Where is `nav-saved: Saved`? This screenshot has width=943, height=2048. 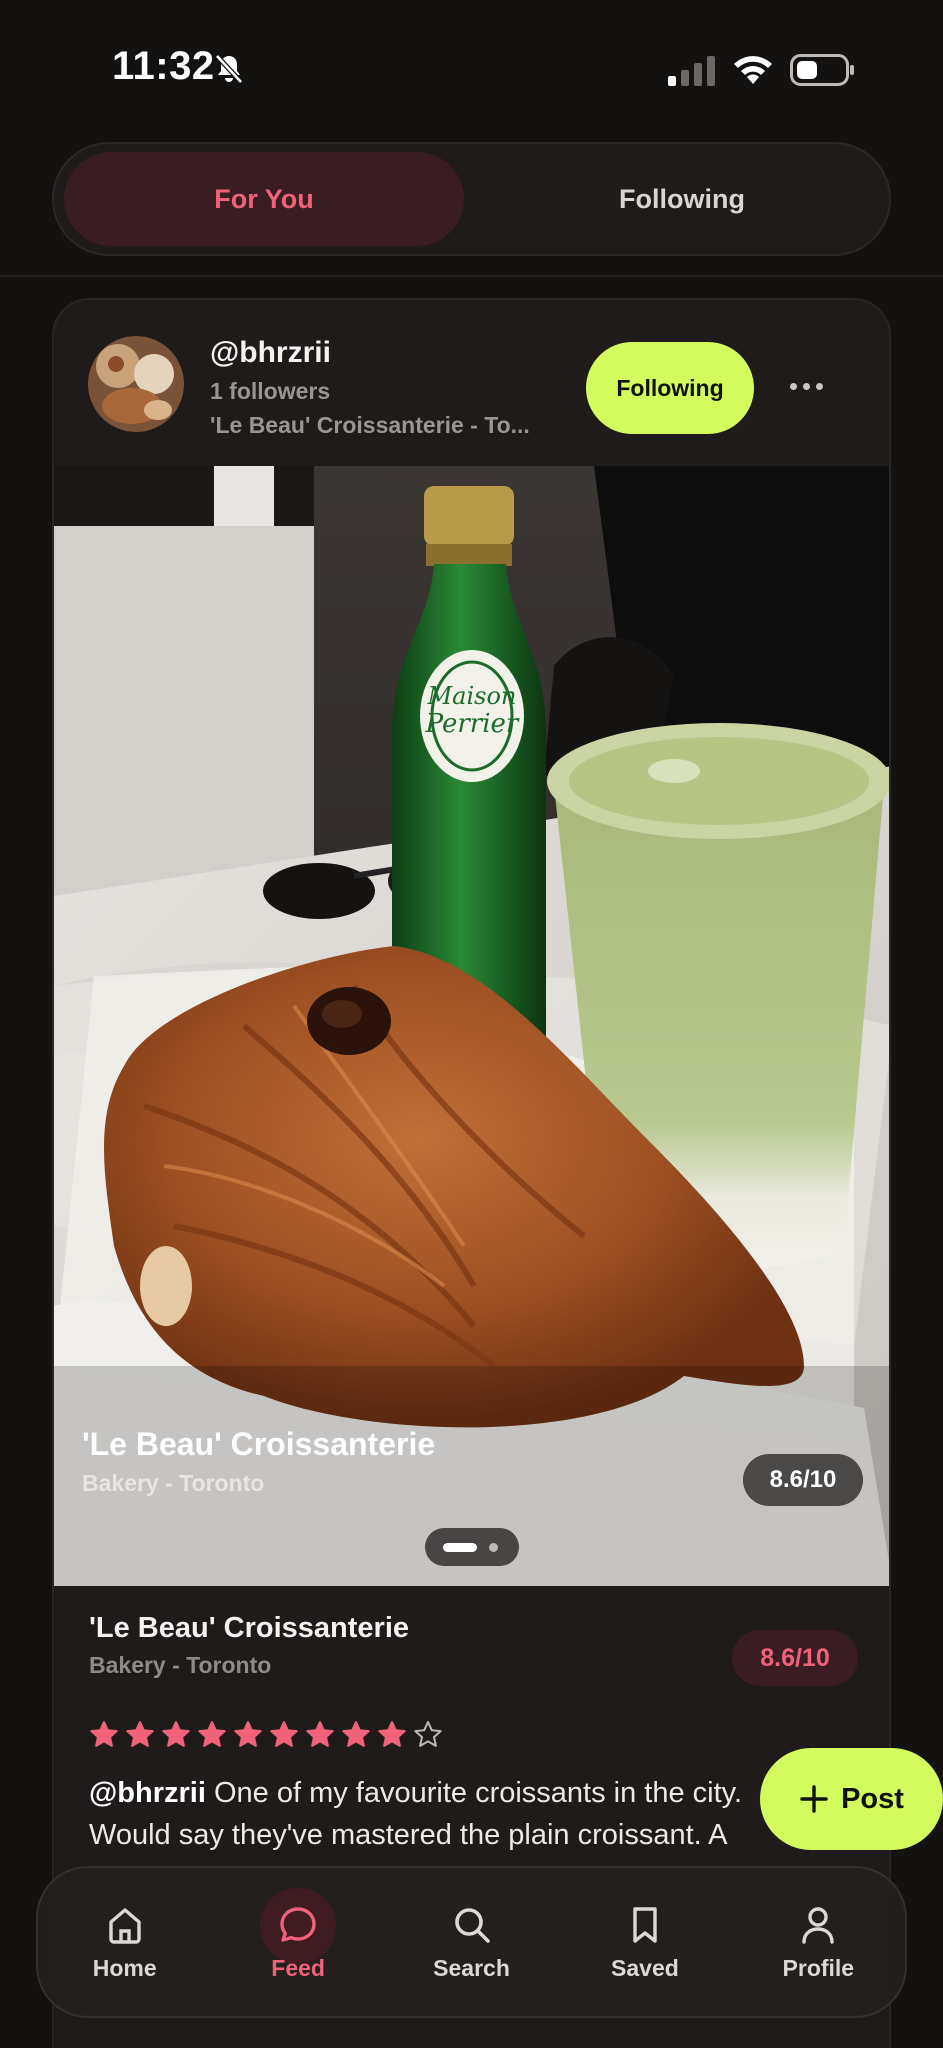 nav-saved: Saved is located at coordinates (644, 1942).